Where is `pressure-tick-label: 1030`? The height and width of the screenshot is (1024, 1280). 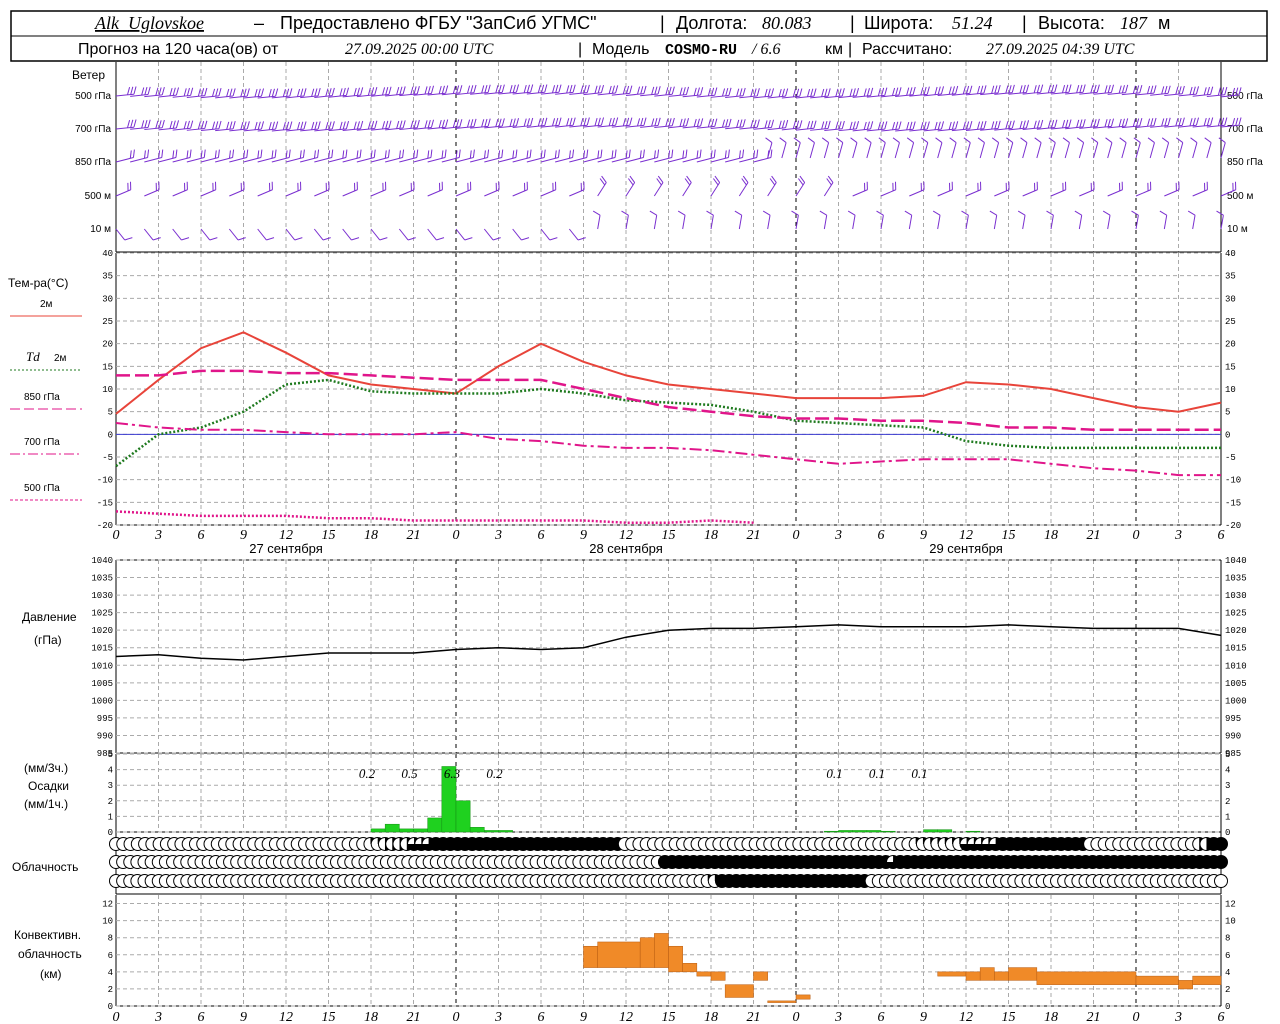 pressure-tick-label: 1030 is located at coordinates (102, 596).